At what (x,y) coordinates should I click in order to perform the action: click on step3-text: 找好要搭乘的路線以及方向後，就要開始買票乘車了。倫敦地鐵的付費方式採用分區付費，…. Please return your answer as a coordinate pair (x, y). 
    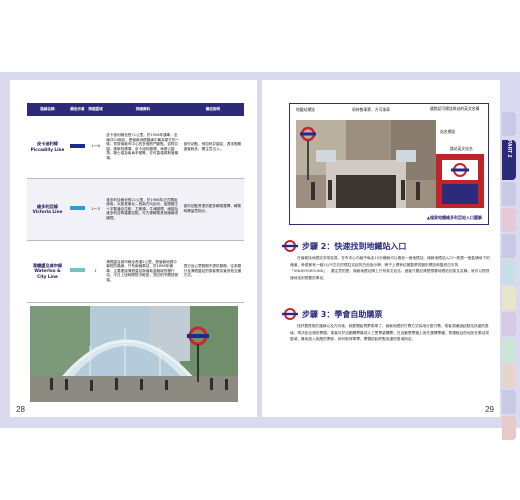
    Looking at the image, I should click on (390, 332).